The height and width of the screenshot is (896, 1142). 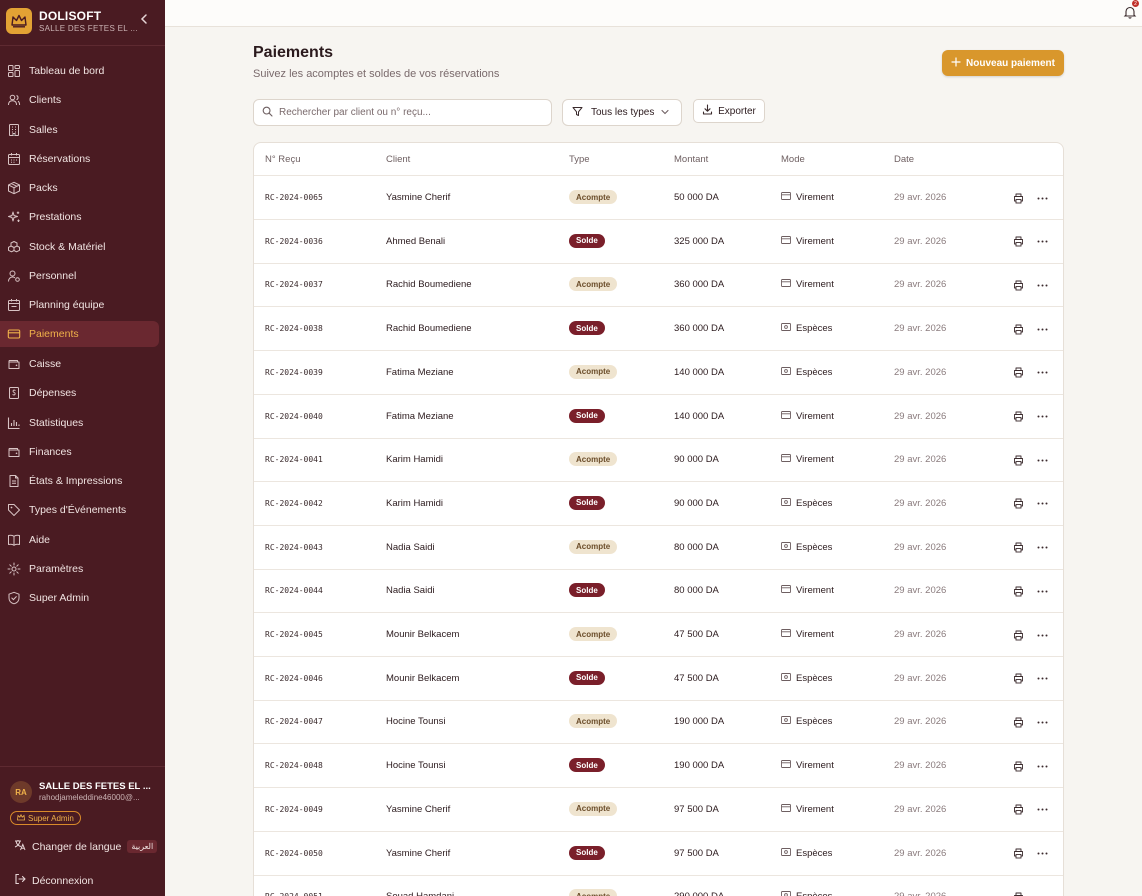 What do you see at coordinates (815, 241) in the screenshot?
I see `payment-mode-label: Virement` at bounding box center [815, 241].